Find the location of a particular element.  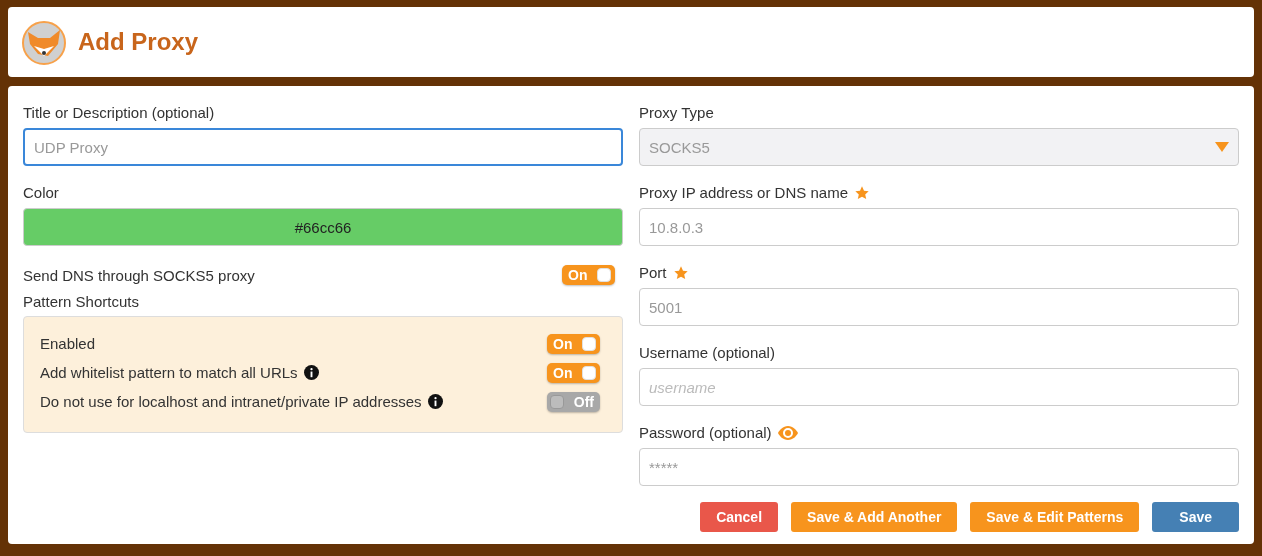

text-field: 5001 is located at coordinates (939, 307).